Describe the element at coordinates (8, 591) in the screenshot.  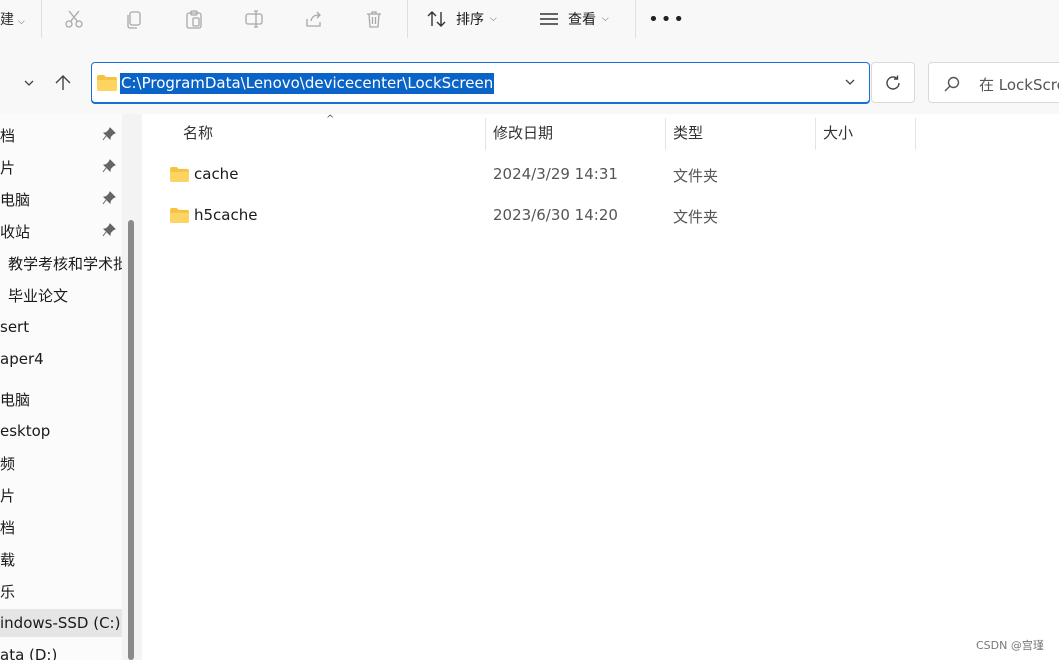
I see `sidebar-item-label: 乐` at that location.